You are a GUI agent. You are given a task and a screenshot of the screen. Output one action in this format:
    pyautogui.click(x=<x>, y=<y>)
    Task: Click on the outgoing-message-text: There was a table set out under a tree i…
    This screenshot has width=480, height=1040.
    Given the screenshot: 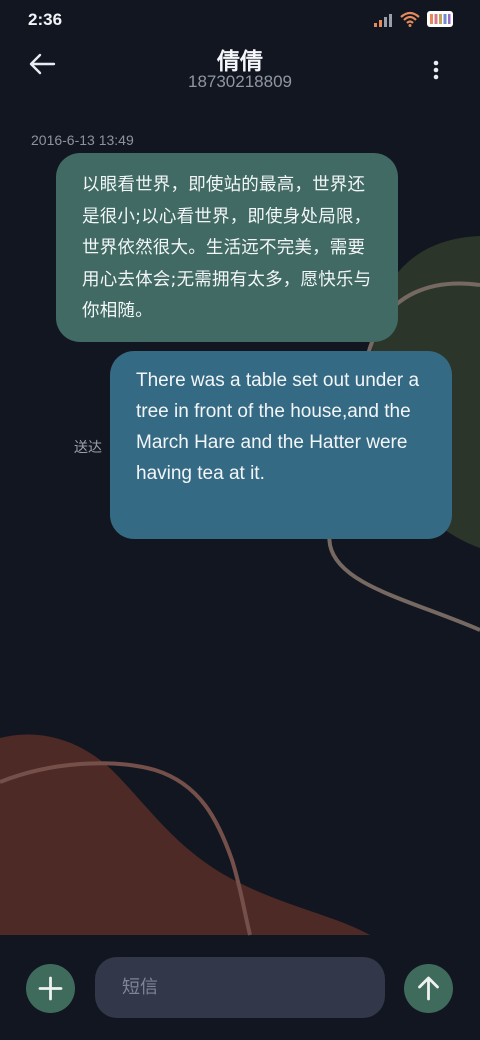 What is the action you would take?
    pyautogui.click(x=278, y=427)
    